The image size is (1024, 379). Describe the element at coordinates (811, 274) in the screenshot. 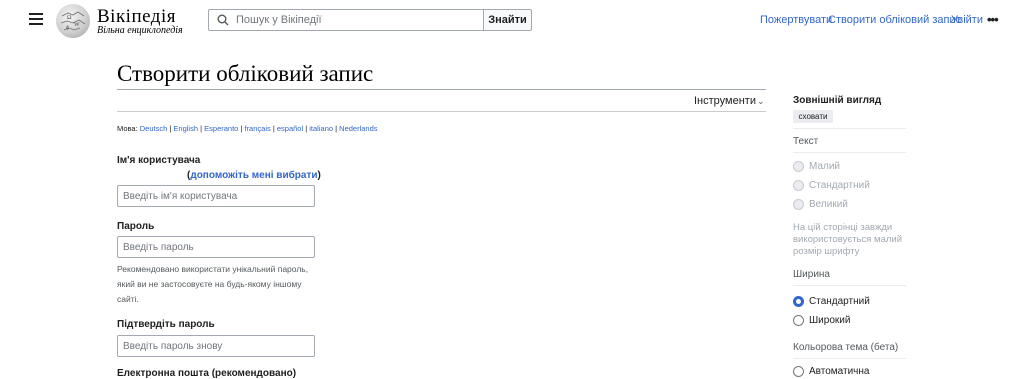

I see `width-section-label: Ширина` at that location.